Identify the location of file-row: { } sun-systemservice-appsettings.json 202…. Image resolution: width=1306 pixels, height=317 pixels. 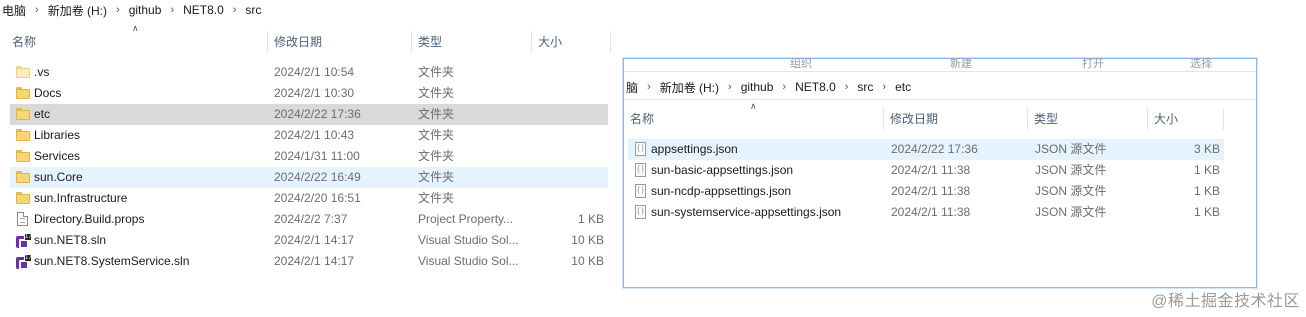
(926, 212).